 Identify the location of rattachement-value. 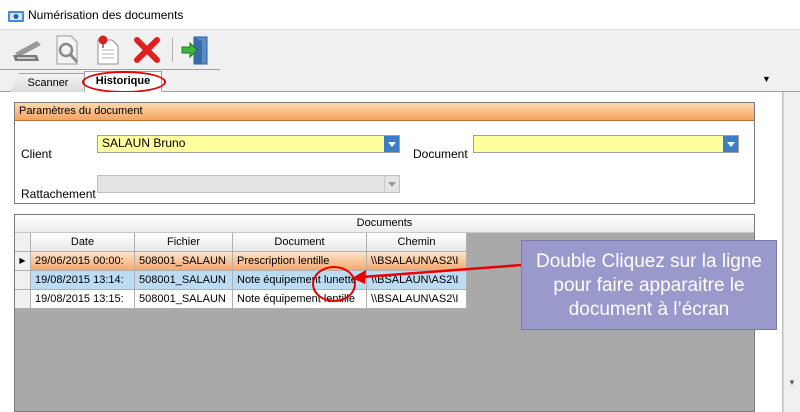
(241, 184).